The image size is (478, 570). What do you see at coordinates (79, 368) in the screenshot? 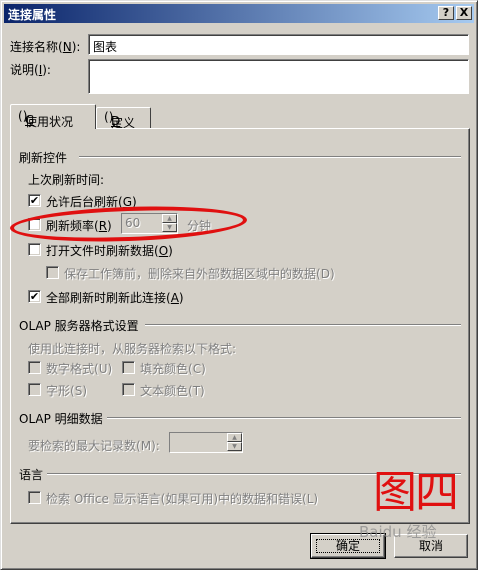
I see `number-format-label: 数字格式(U)` at bounding box center [79, 368].